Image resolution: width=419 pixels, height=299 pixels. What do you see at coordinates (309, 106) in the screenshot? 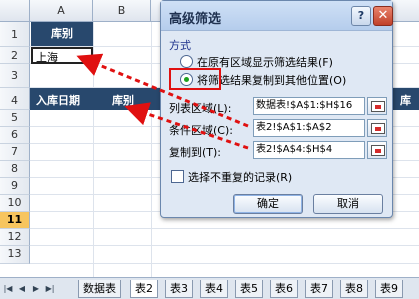
I see `list-range-input: 数据表!$A$1:$H$16` at bounding box center [309, 106].